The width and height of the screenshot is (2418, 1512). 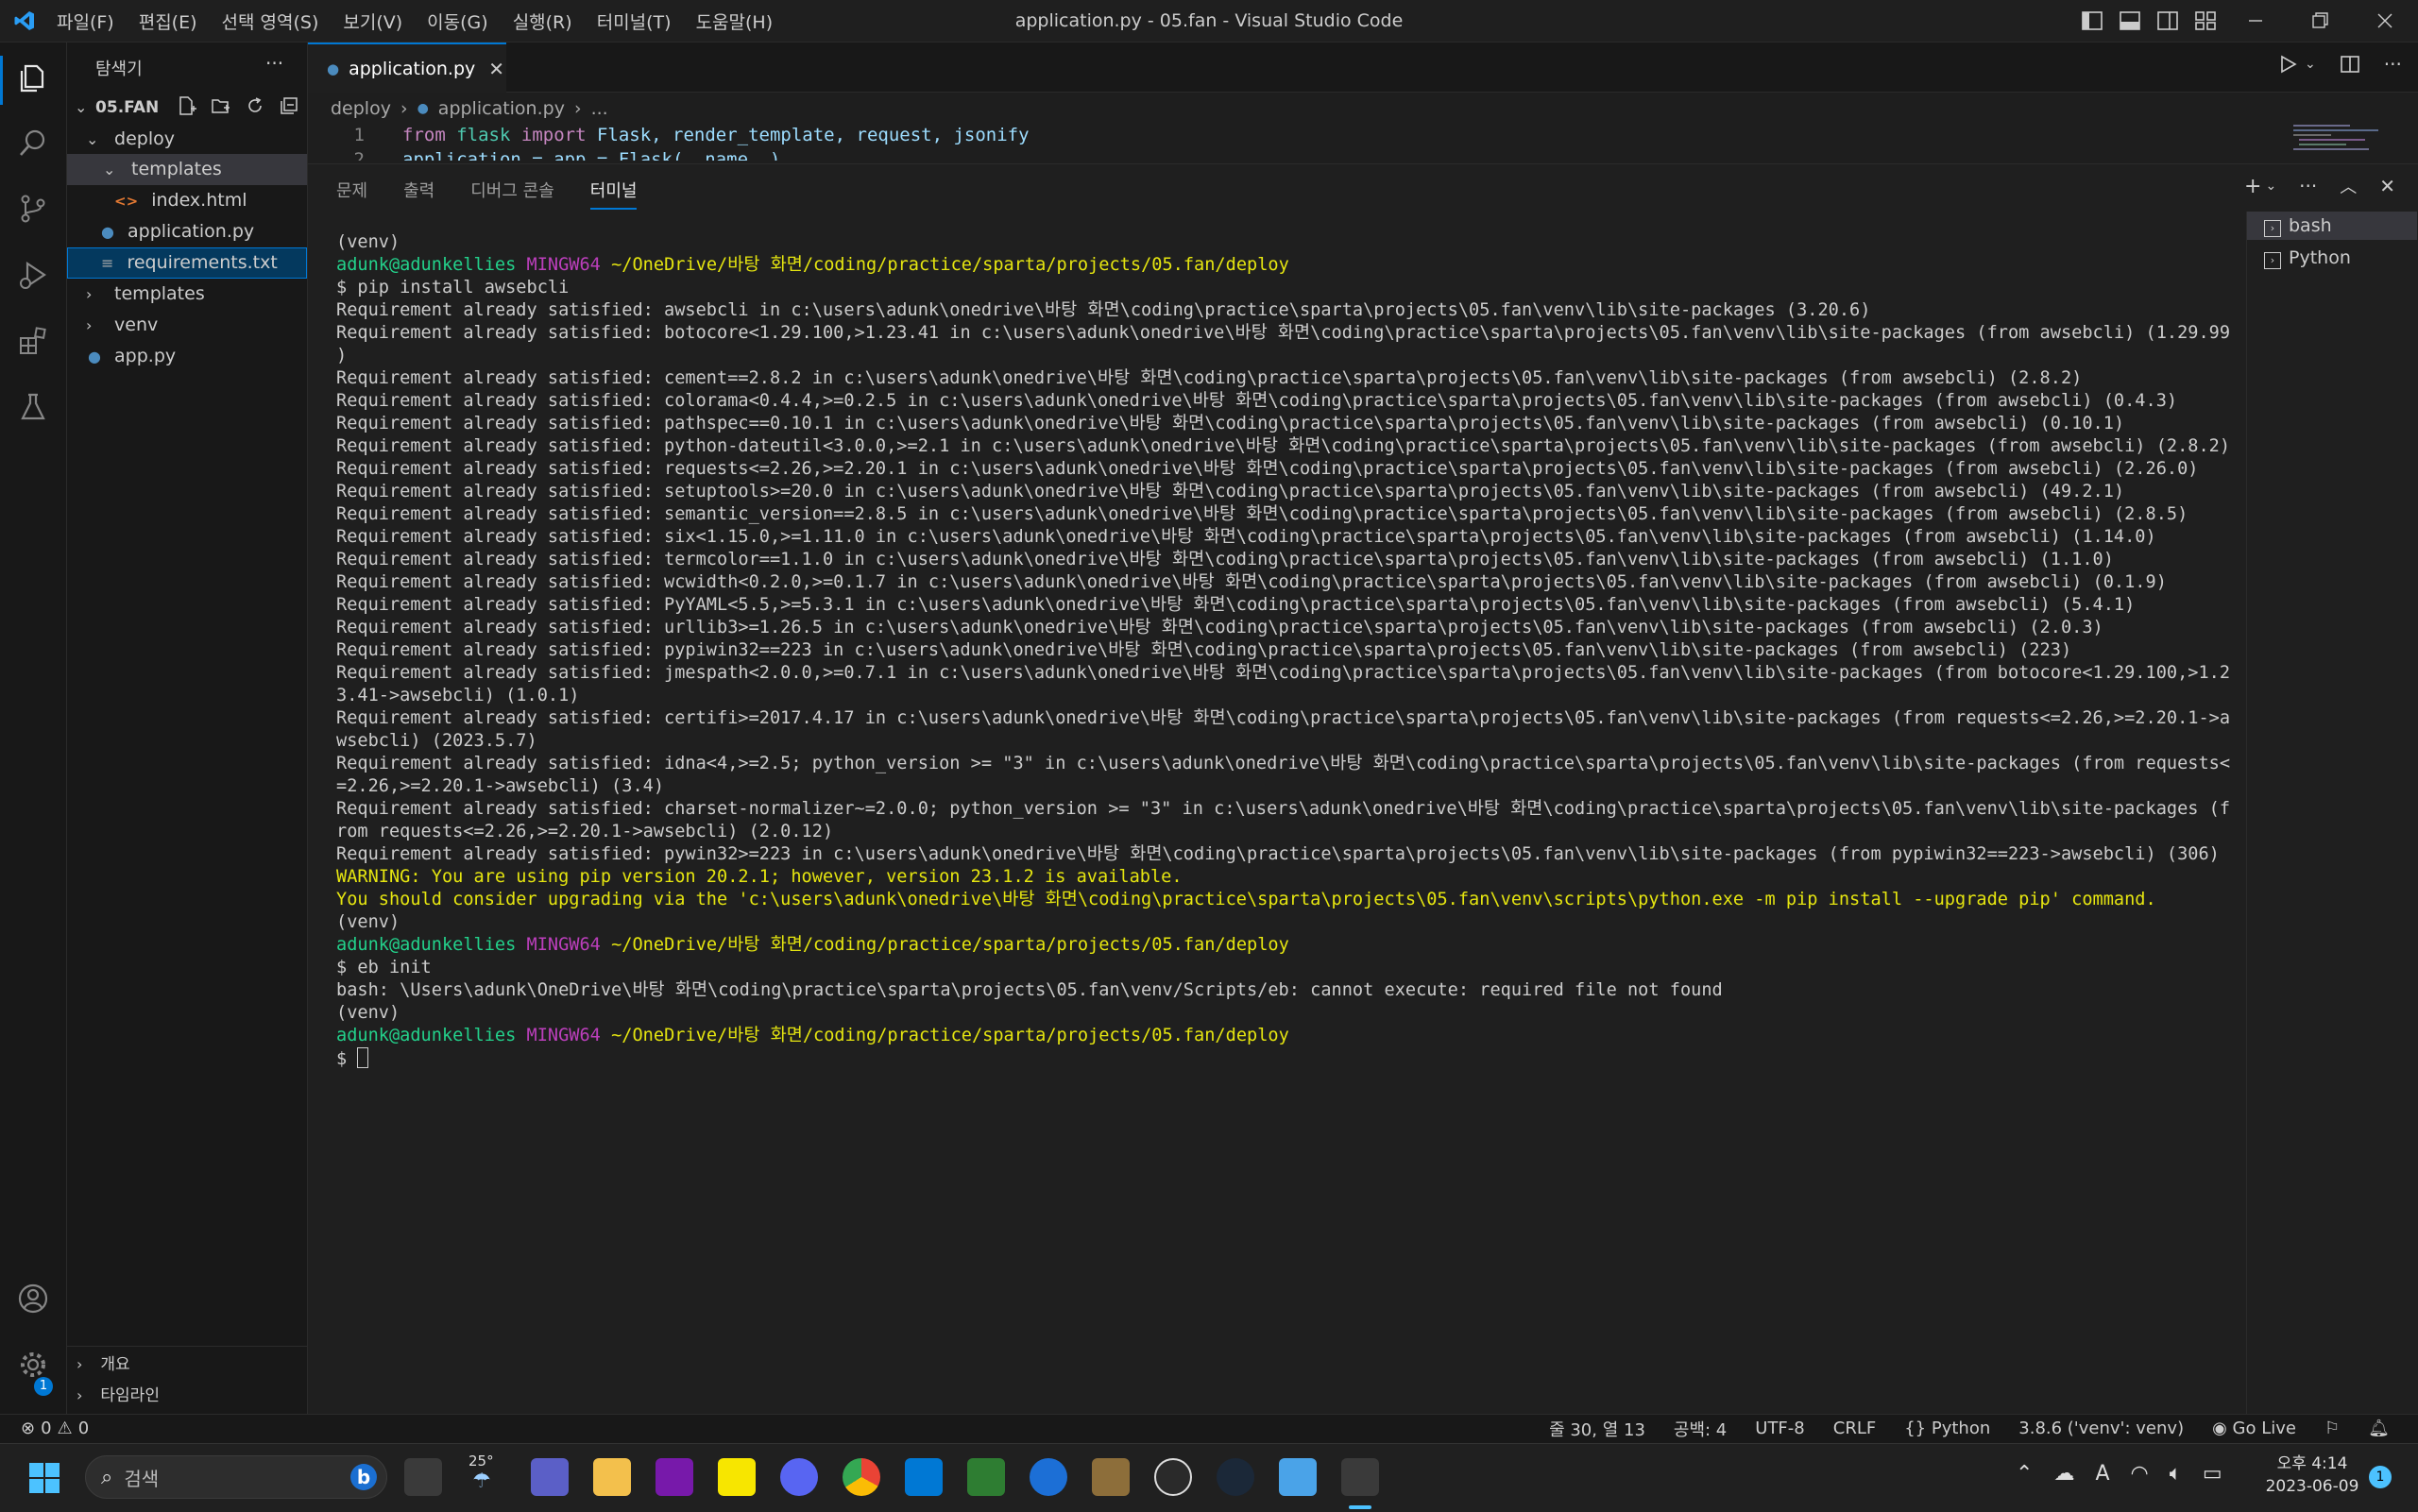 What do you see at coordinates (2332, 258) in the screenshot?
I see `terminal-item-python: › Python` at bounding box center [2332, 258].